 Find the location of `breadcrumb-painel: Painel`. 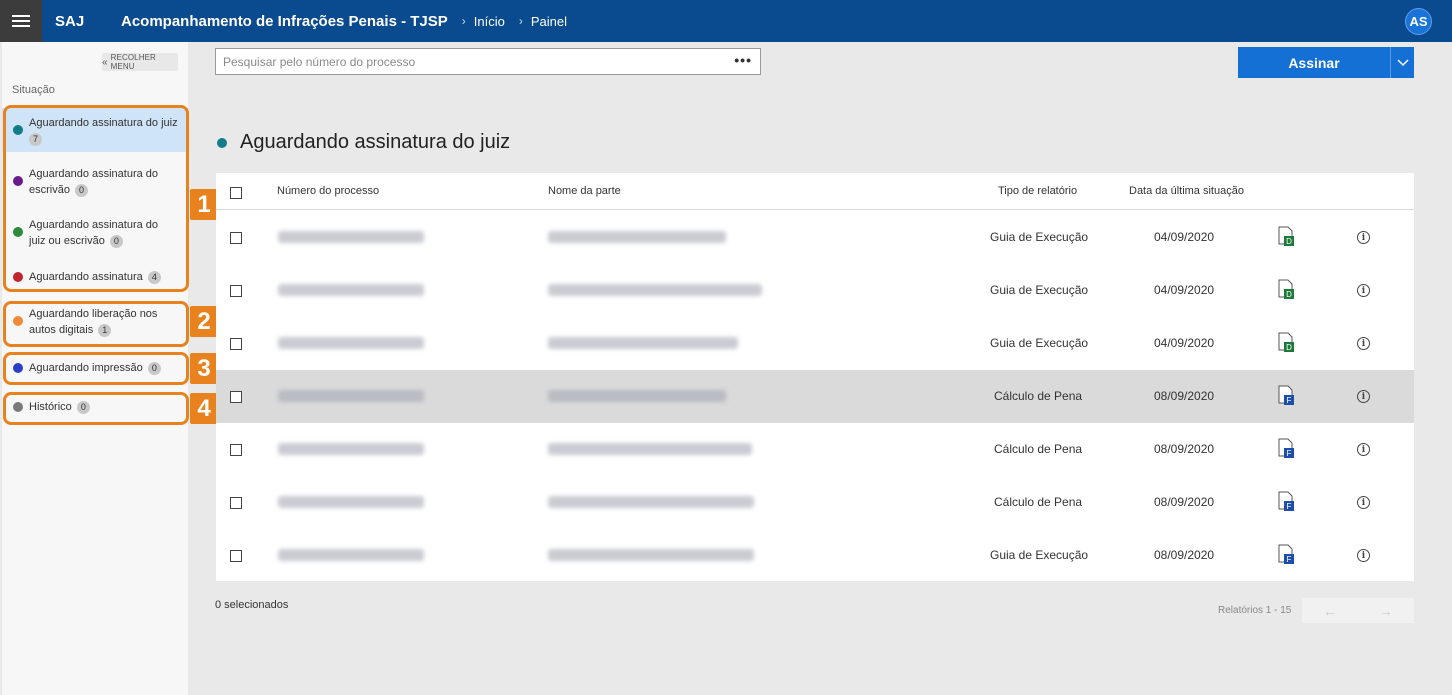

breadcrumb-painel: Painel is located at coordinates (549, 21).